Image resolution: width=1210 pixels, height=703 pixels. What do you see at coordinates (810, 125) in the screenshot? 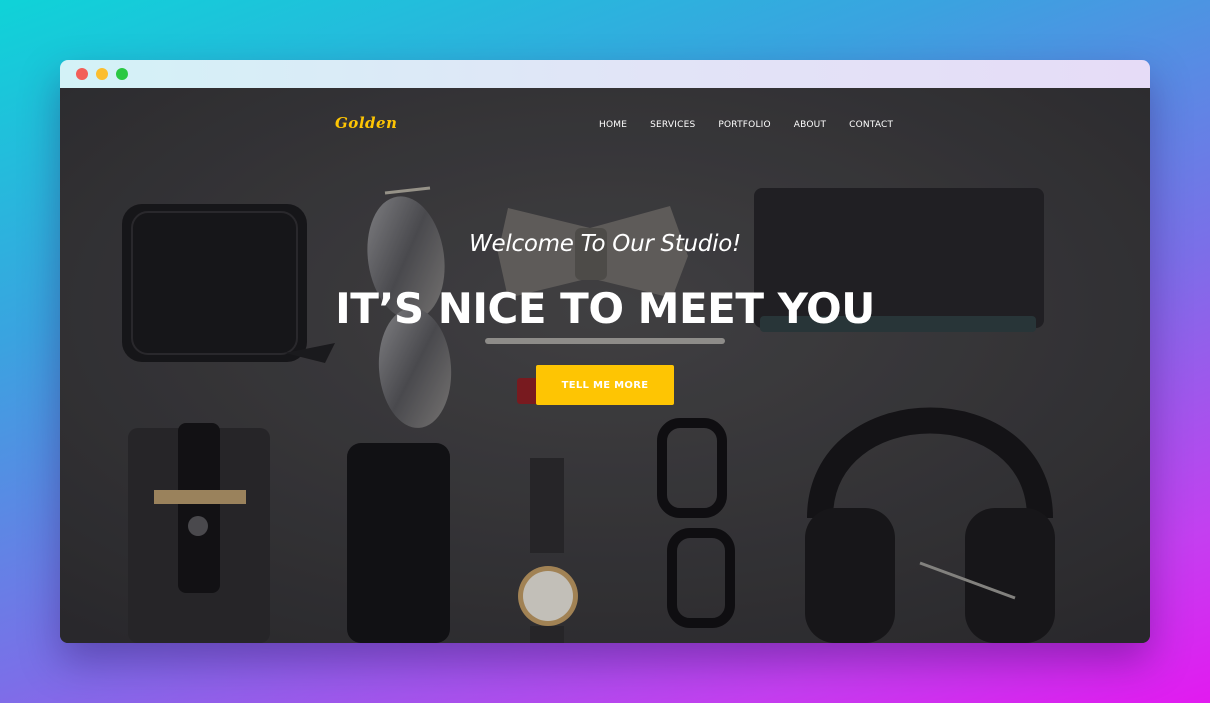
I see `nav-item-about: ABOUT` at bounding box center [810, 125].